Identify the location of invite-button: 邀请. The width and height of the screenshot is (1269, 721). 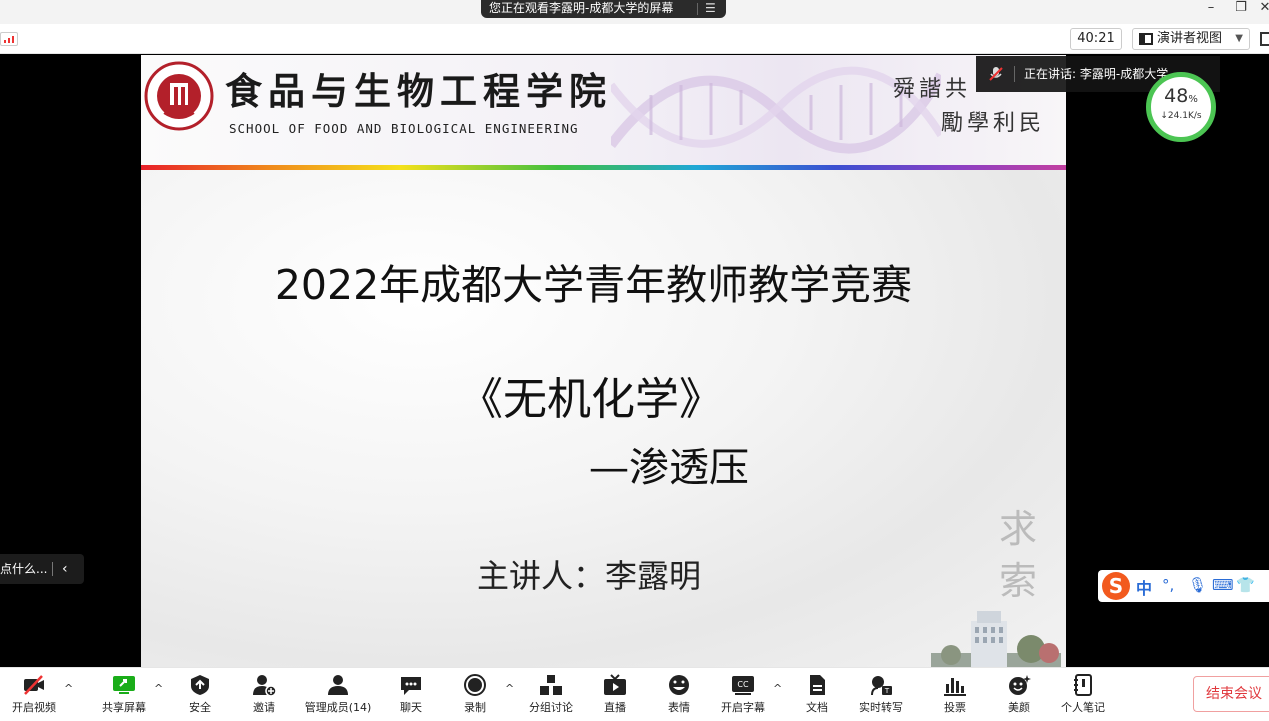
(264, 696).